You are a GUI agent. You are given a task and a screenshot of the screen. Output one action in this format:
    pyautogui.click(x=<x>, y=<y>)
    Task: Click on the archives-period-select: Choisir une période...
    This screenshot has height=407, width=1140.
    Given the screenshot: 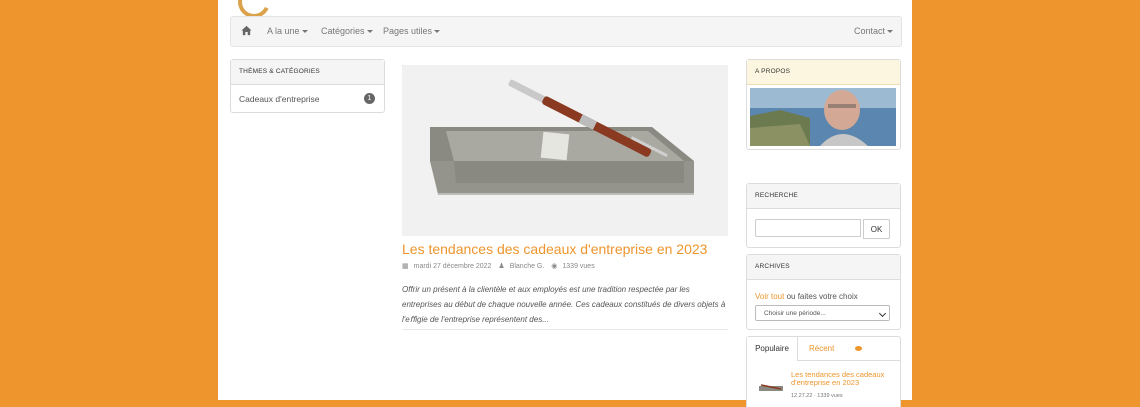 What is the action you would take?
    pyautogui.click(x=822, y=313)
    